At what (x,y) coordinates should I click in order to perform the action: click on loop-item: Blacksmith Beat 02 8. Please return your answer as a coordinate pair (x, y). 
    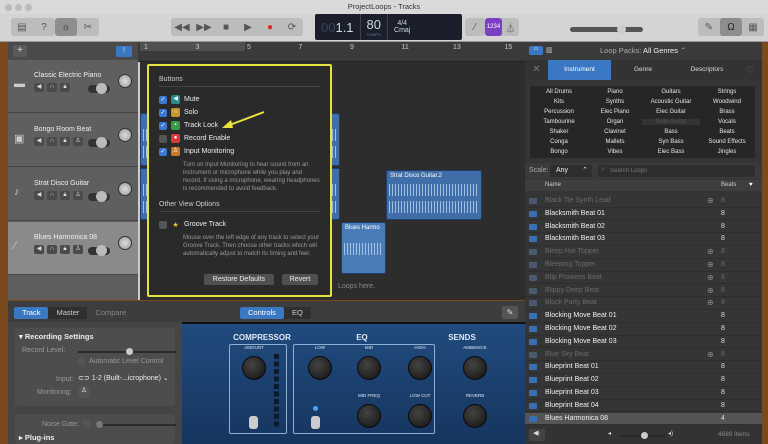
    Looking at the image, I should click on (643, 227).